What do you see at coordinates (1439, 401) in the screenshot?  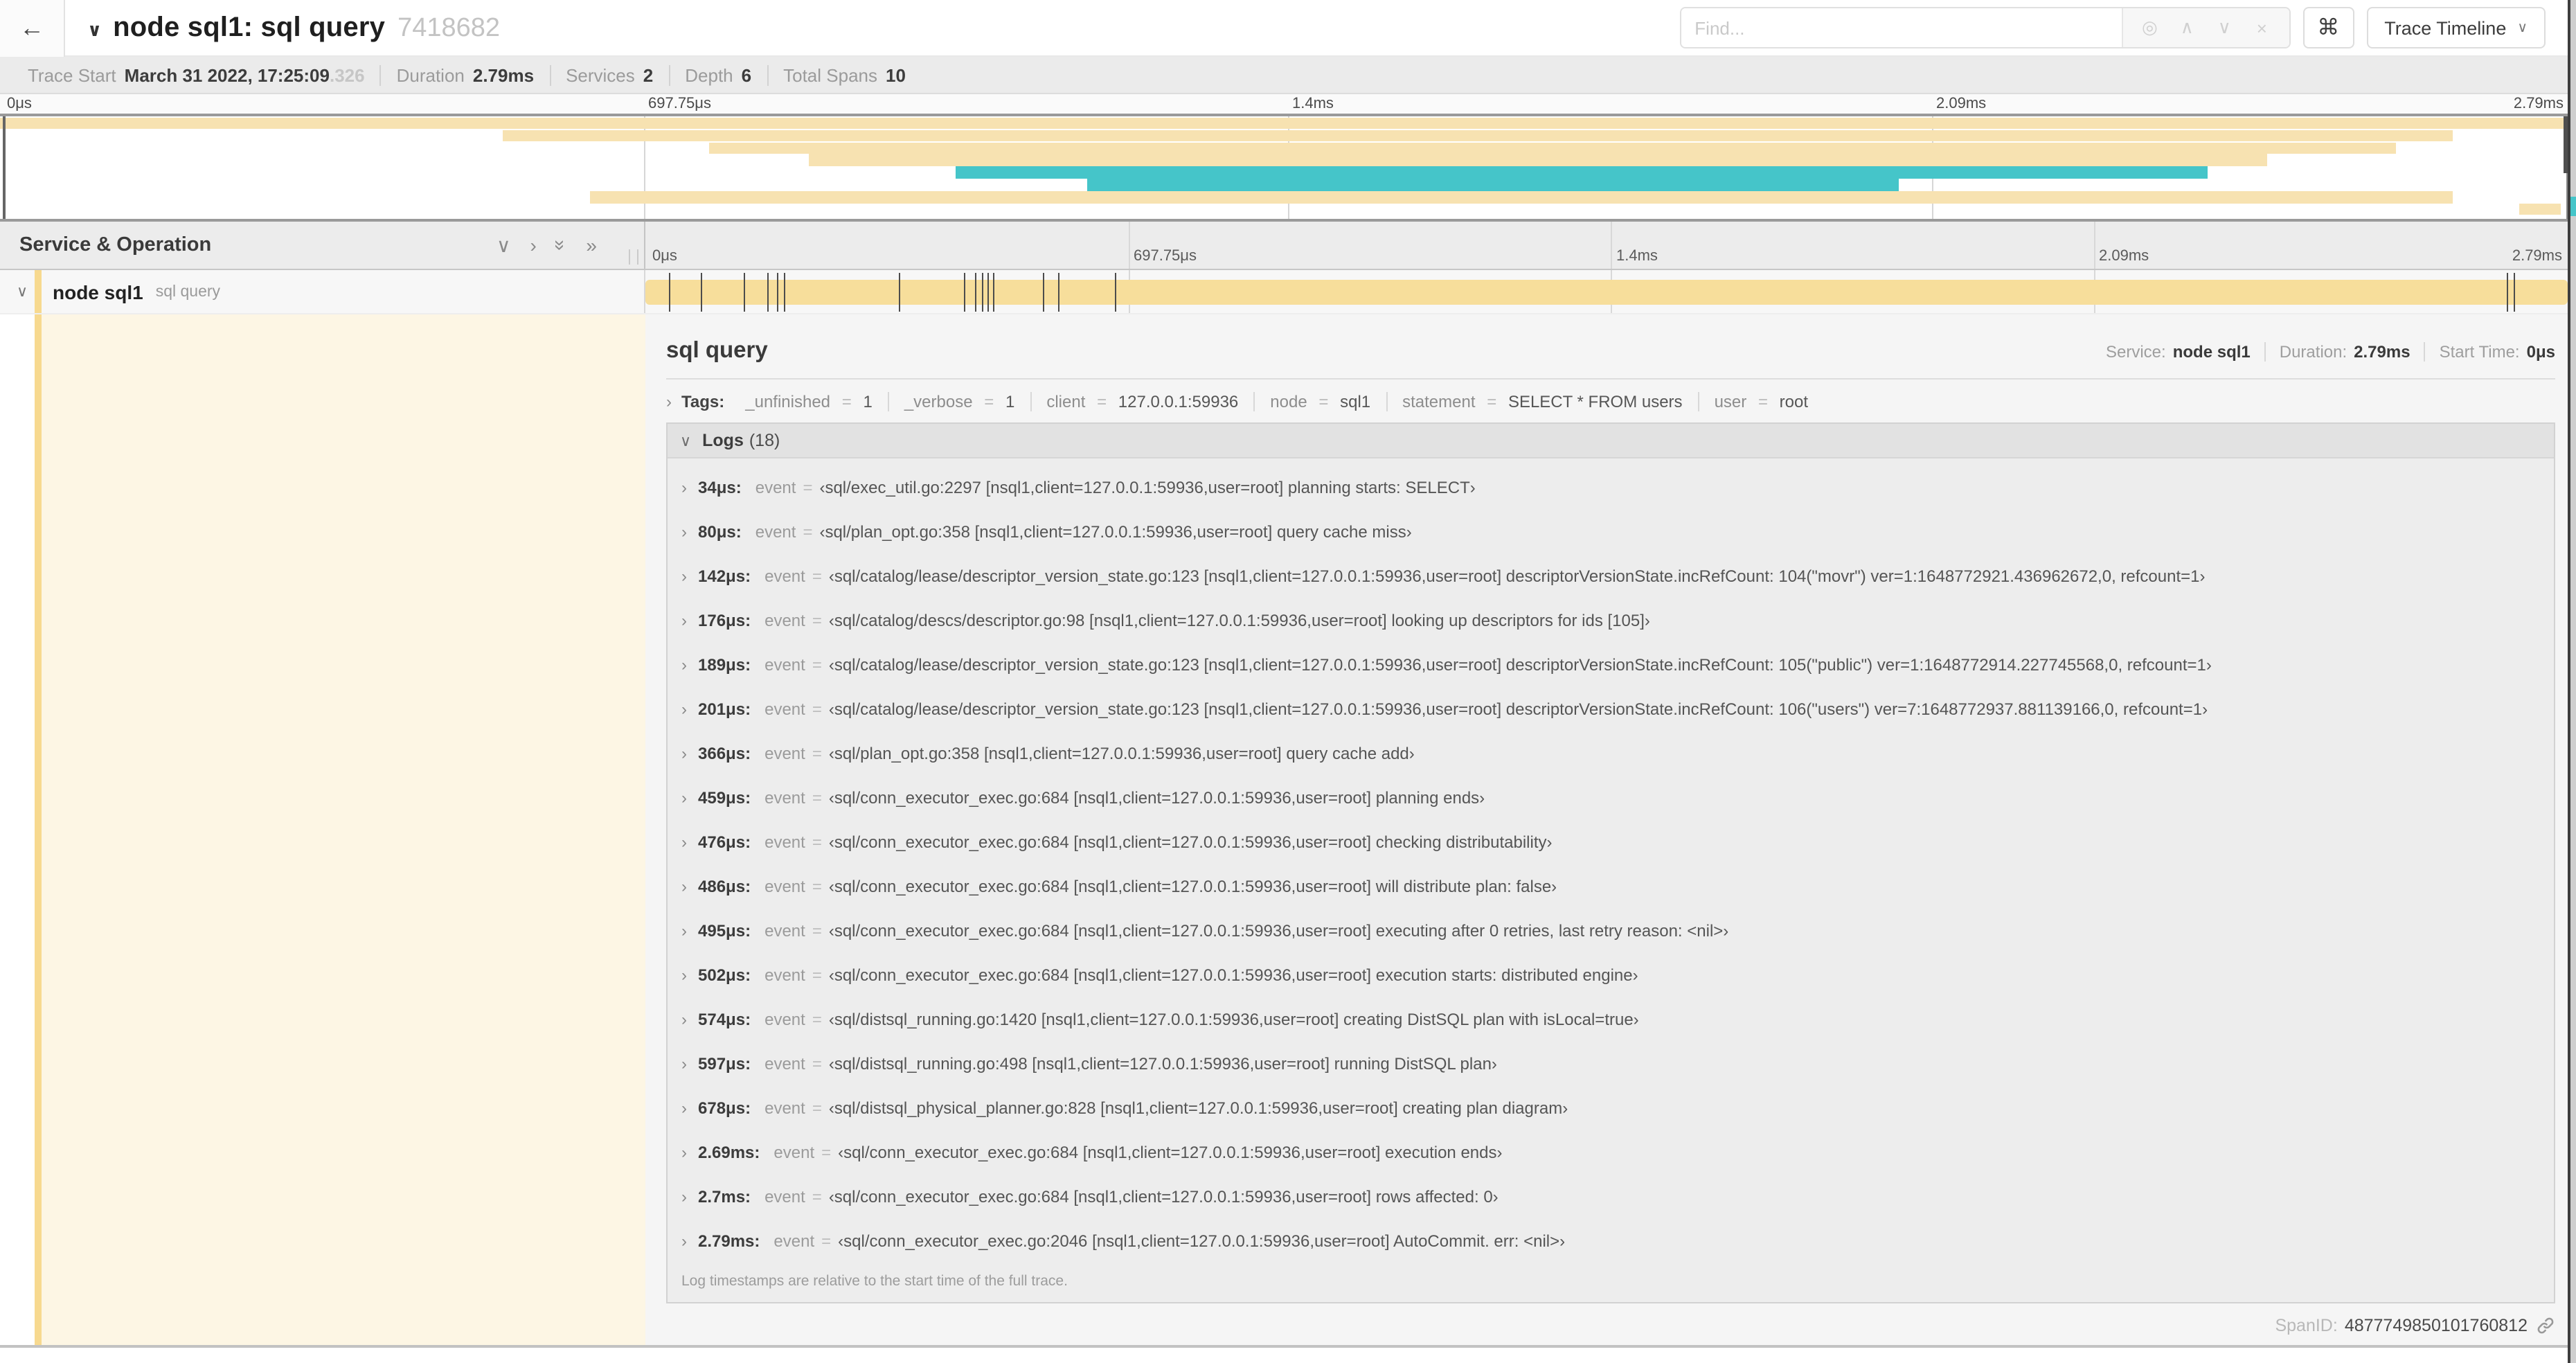 I see `tag-key: statement` at bounding box center [1439, 401].